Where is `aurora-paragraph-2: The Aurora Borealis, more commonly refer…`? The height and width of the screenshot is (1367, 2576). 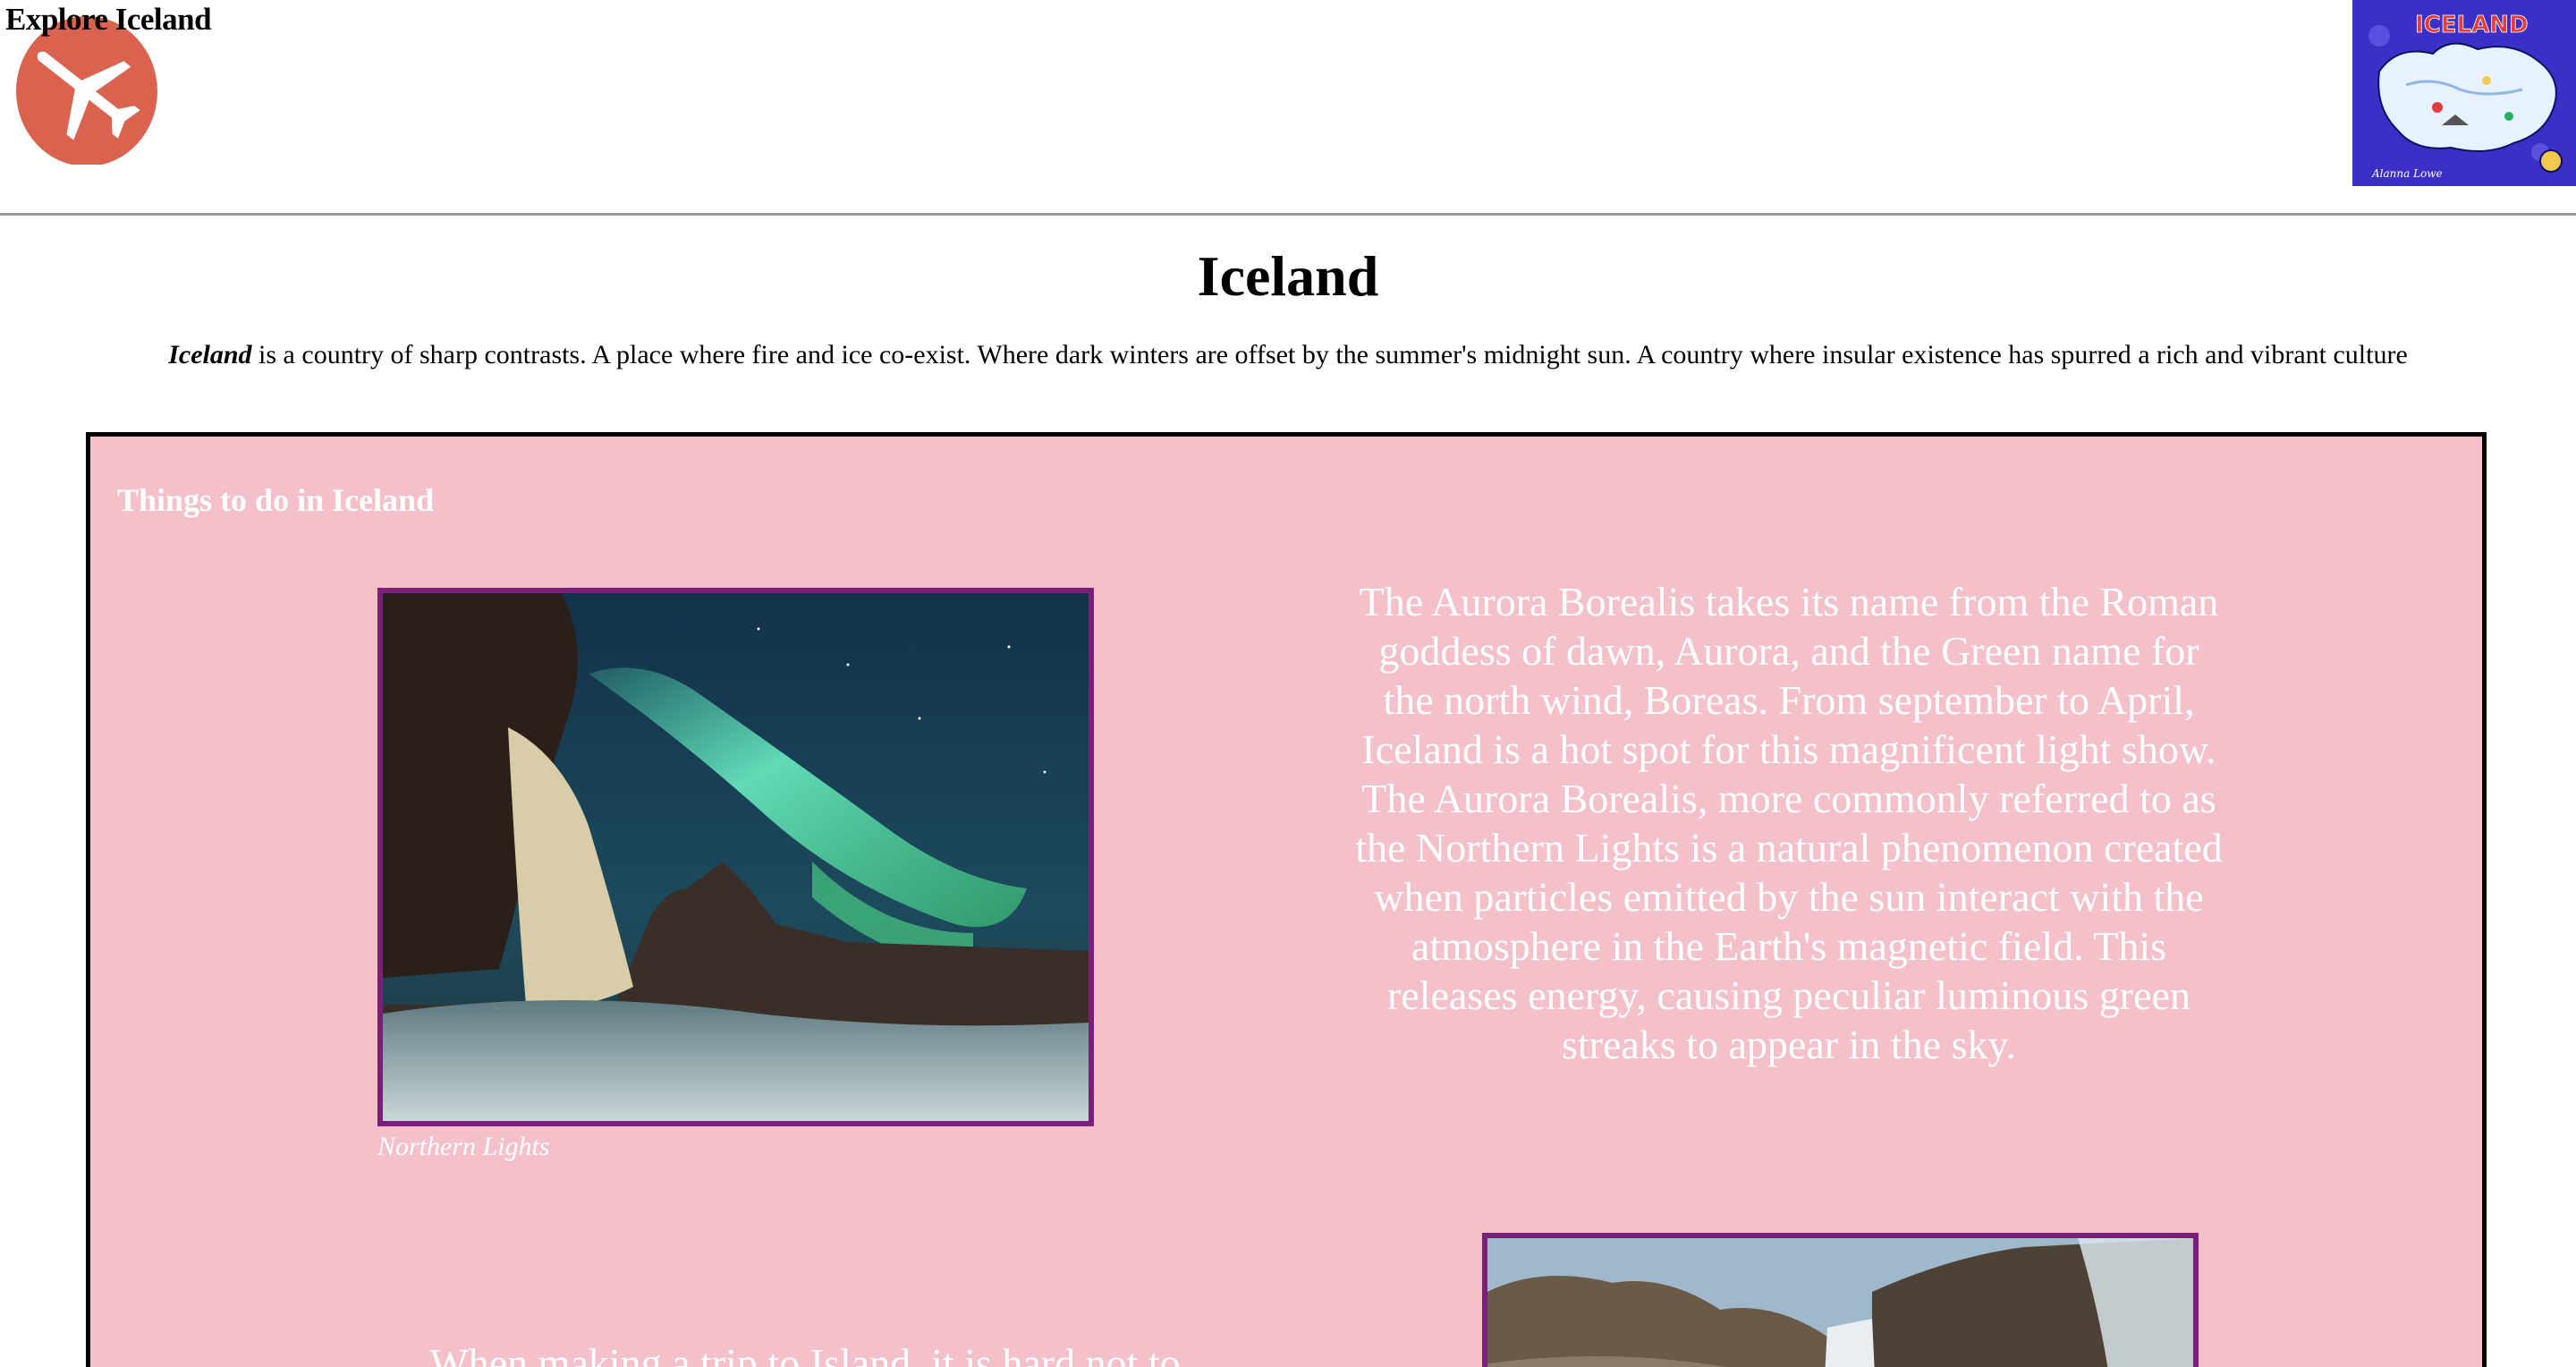 aurora-paragraph-2: The Aurora Borealis, more commonly refer… is located at coordinates (1789, 921).